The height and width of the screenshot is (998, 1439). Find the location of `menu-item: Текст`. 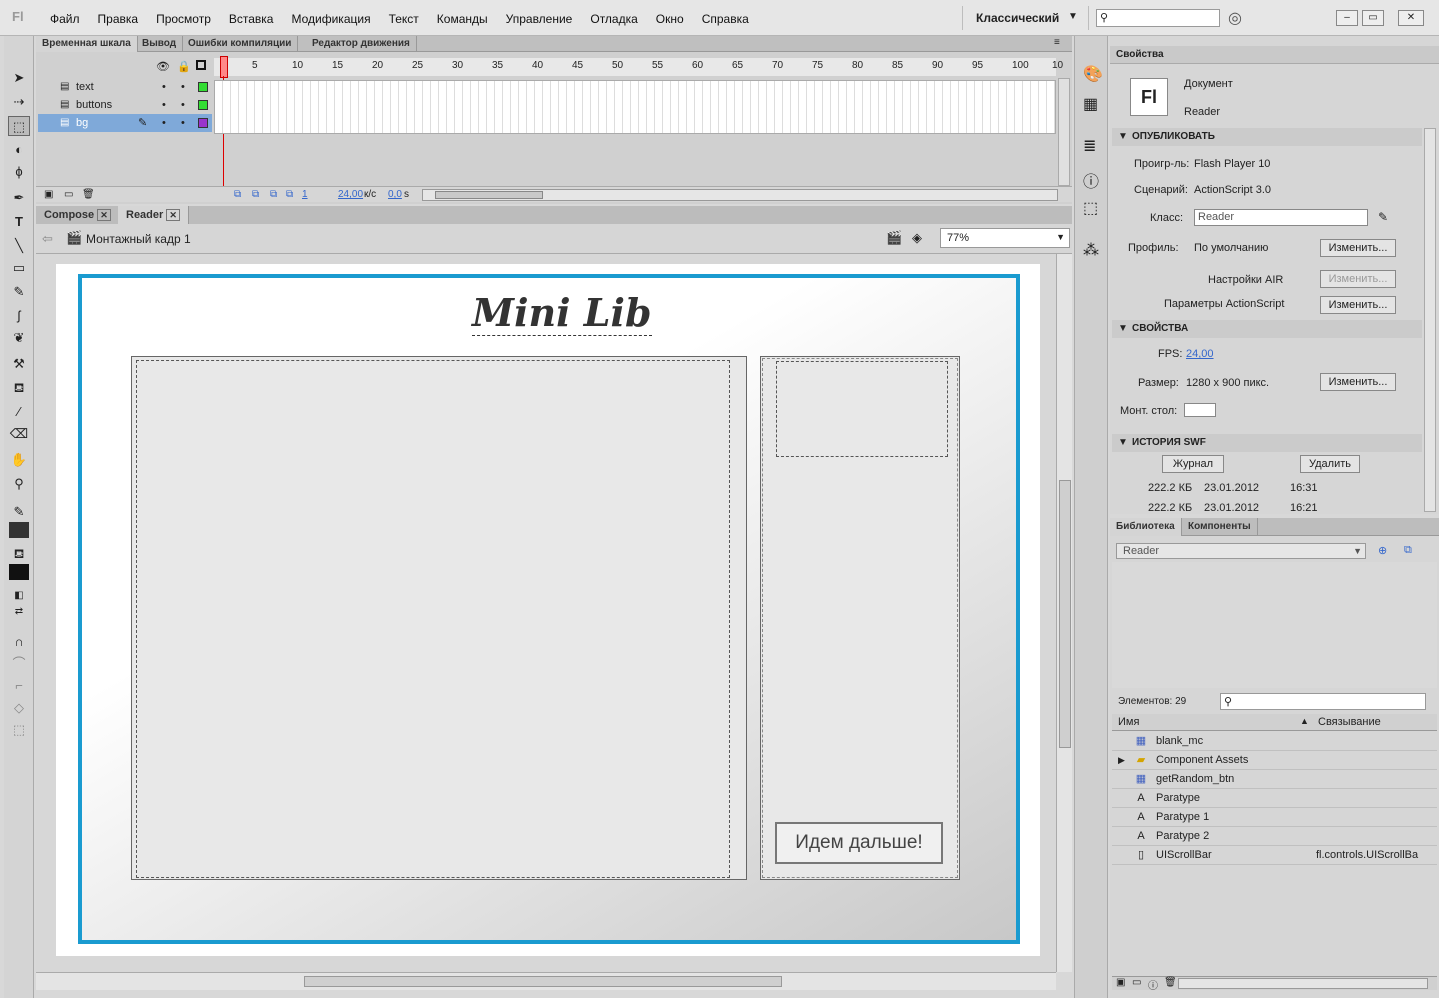

menu-item: Текст is located at coordinates (404, 19).